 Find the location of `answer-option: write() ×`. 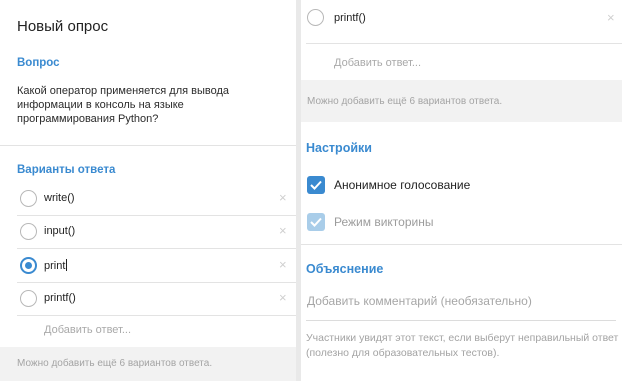

answer-option: write() × is located at coordinates (148, 198).